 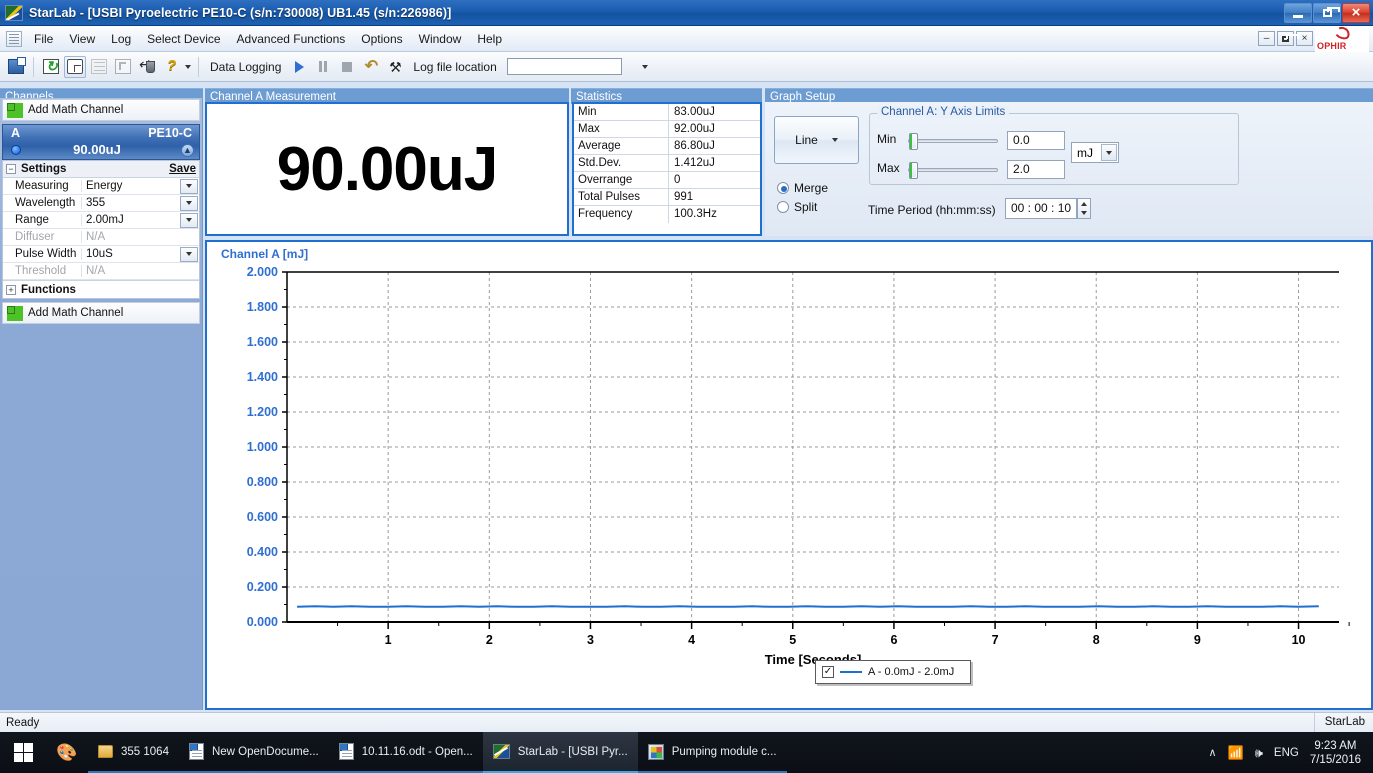 I want to click on spinner-down-icon, so click(x=1084, y=213).